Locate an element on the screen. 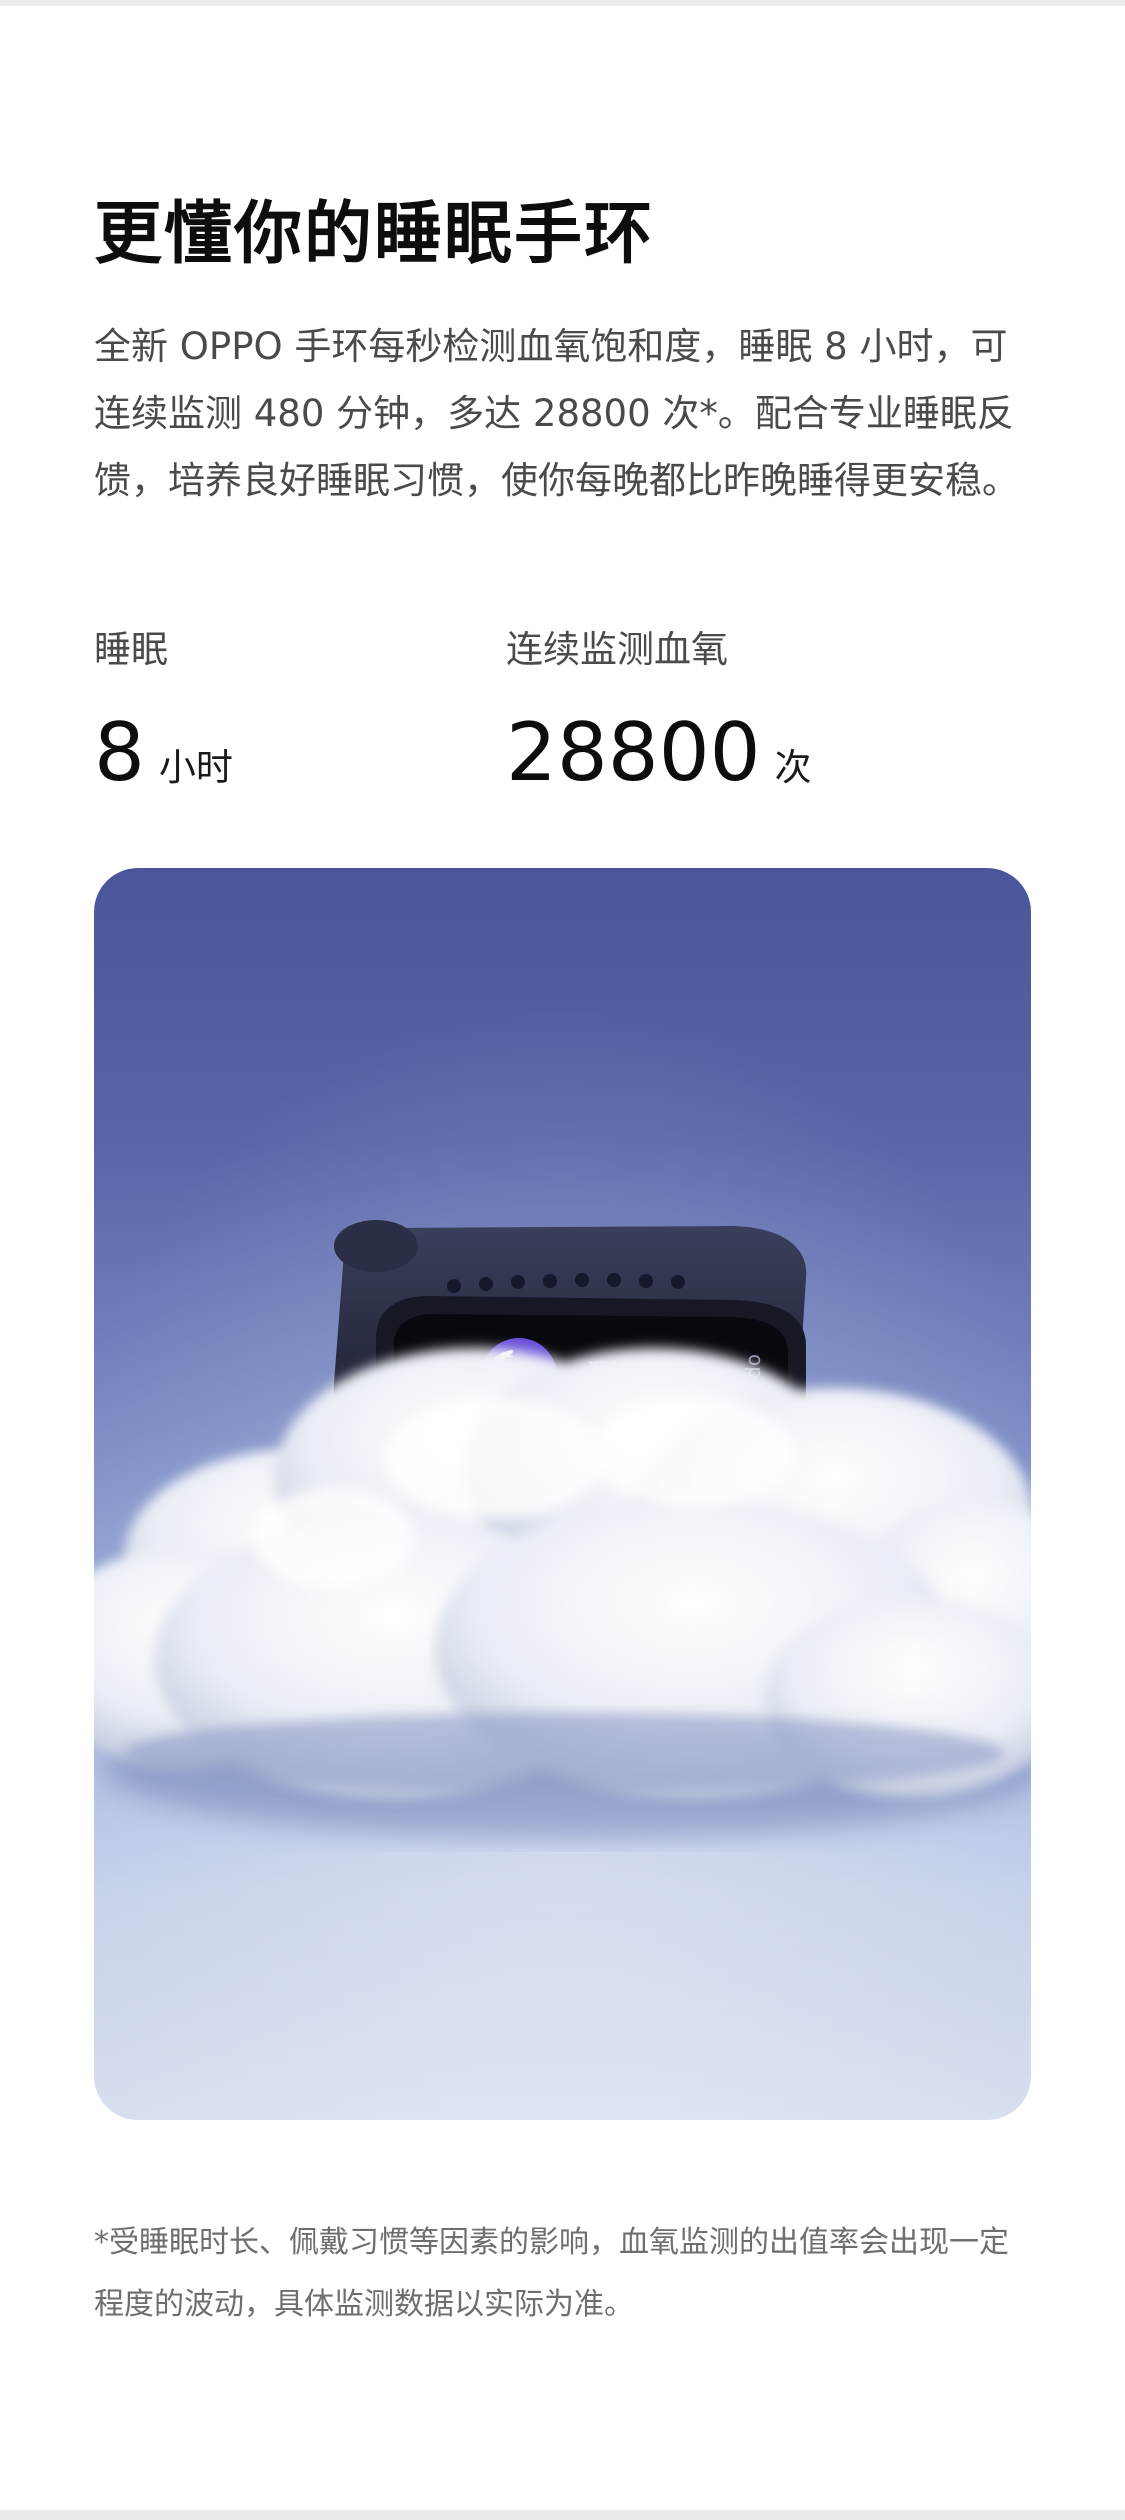 The height and width of the screenshot is (2520, 1125). stat-oxygen-label: 连续监测血氧 is located at coordinates (617, 649).